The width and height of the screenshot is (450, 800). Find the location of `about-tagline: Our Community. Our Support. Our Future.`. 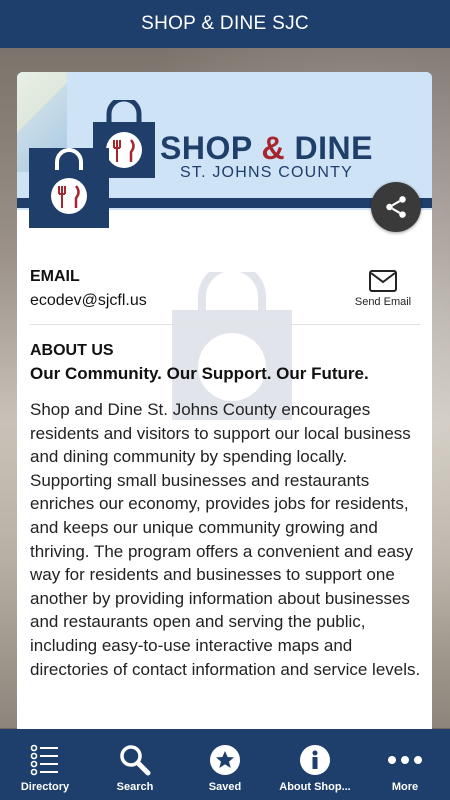

about-tagline: Our Community. Our Support. Our Future. is located at coordinates (199, 373).